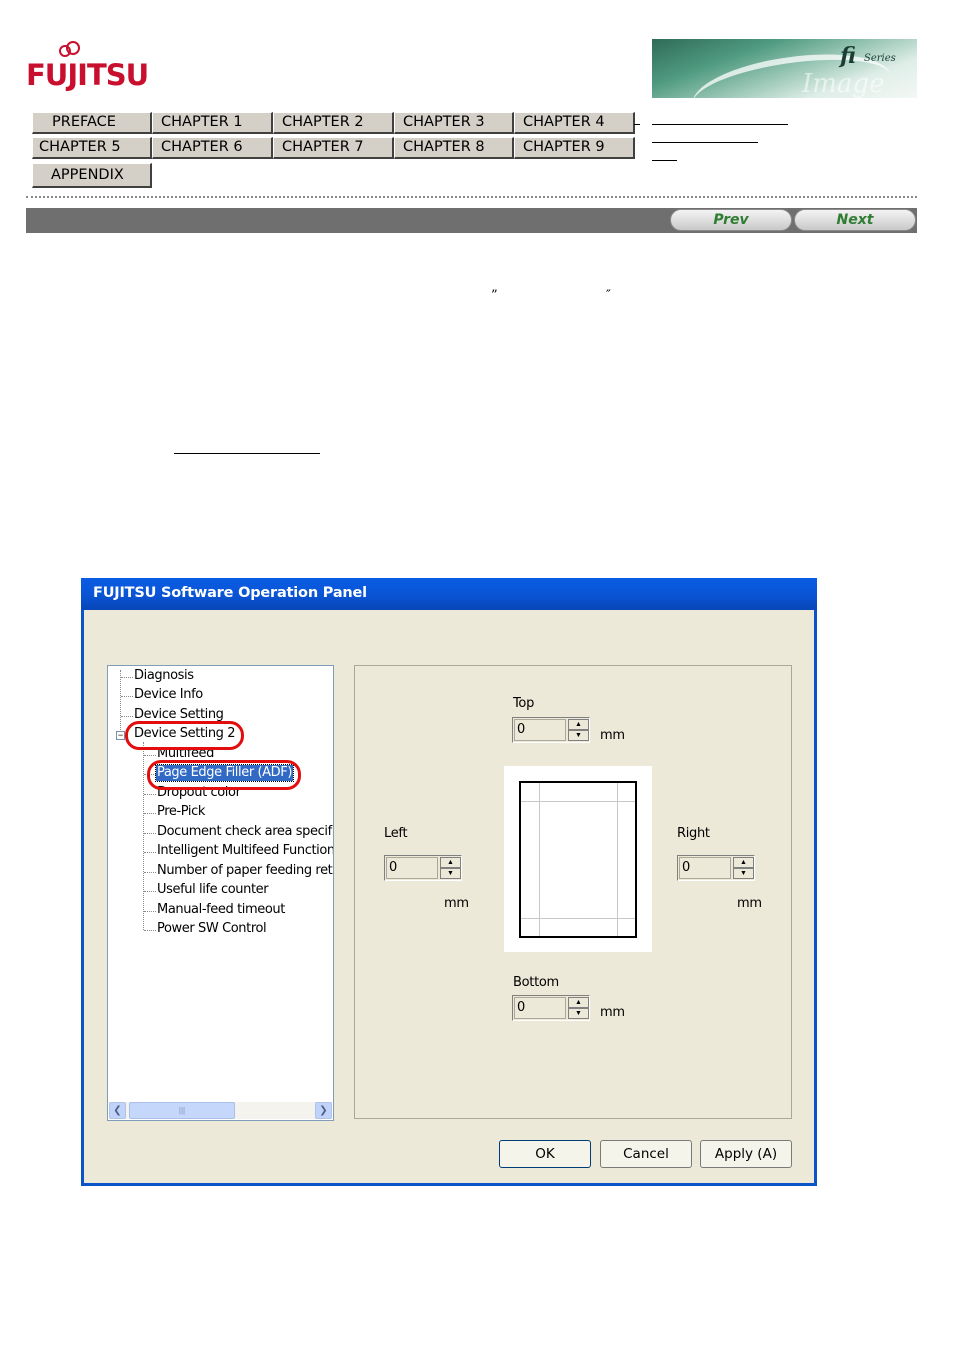 This screenshot has width=954, height=1351. I want to click on ok-button: OK, so click(545, 1154).